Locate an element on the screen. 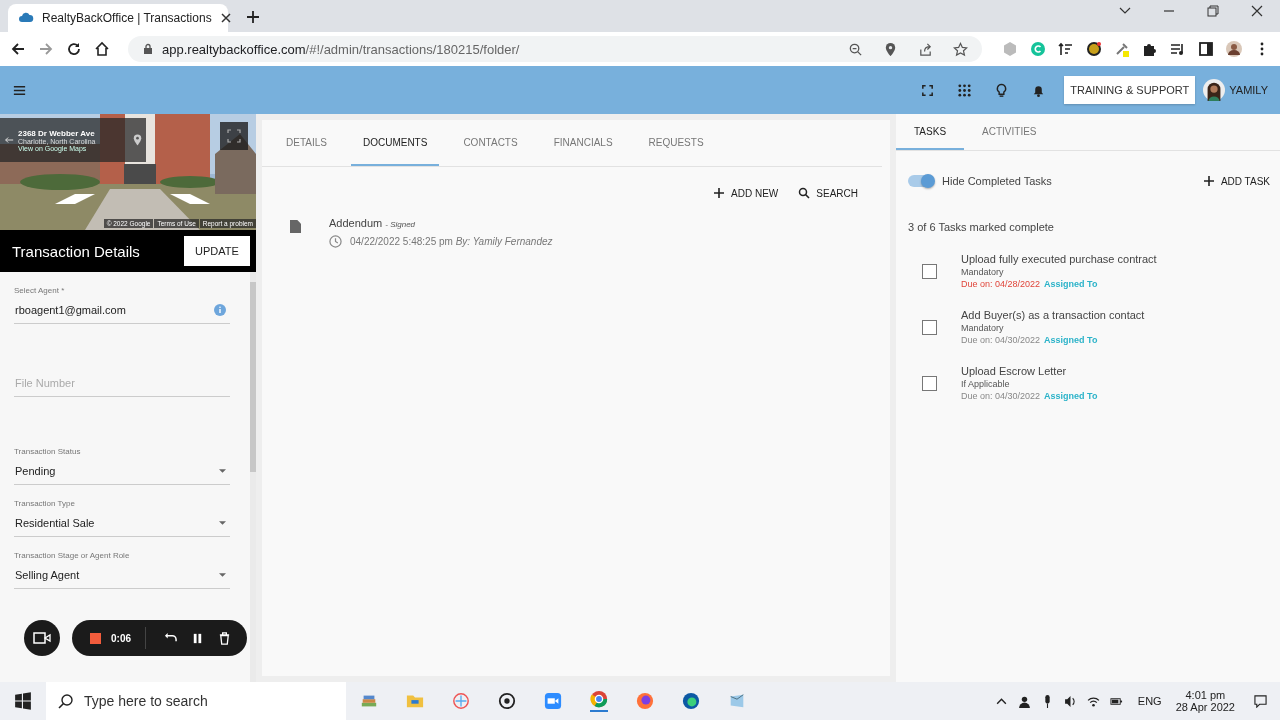 This screenshot has width=1280, height=720. extension-circle-icon is located at coordinates (1094, 49).